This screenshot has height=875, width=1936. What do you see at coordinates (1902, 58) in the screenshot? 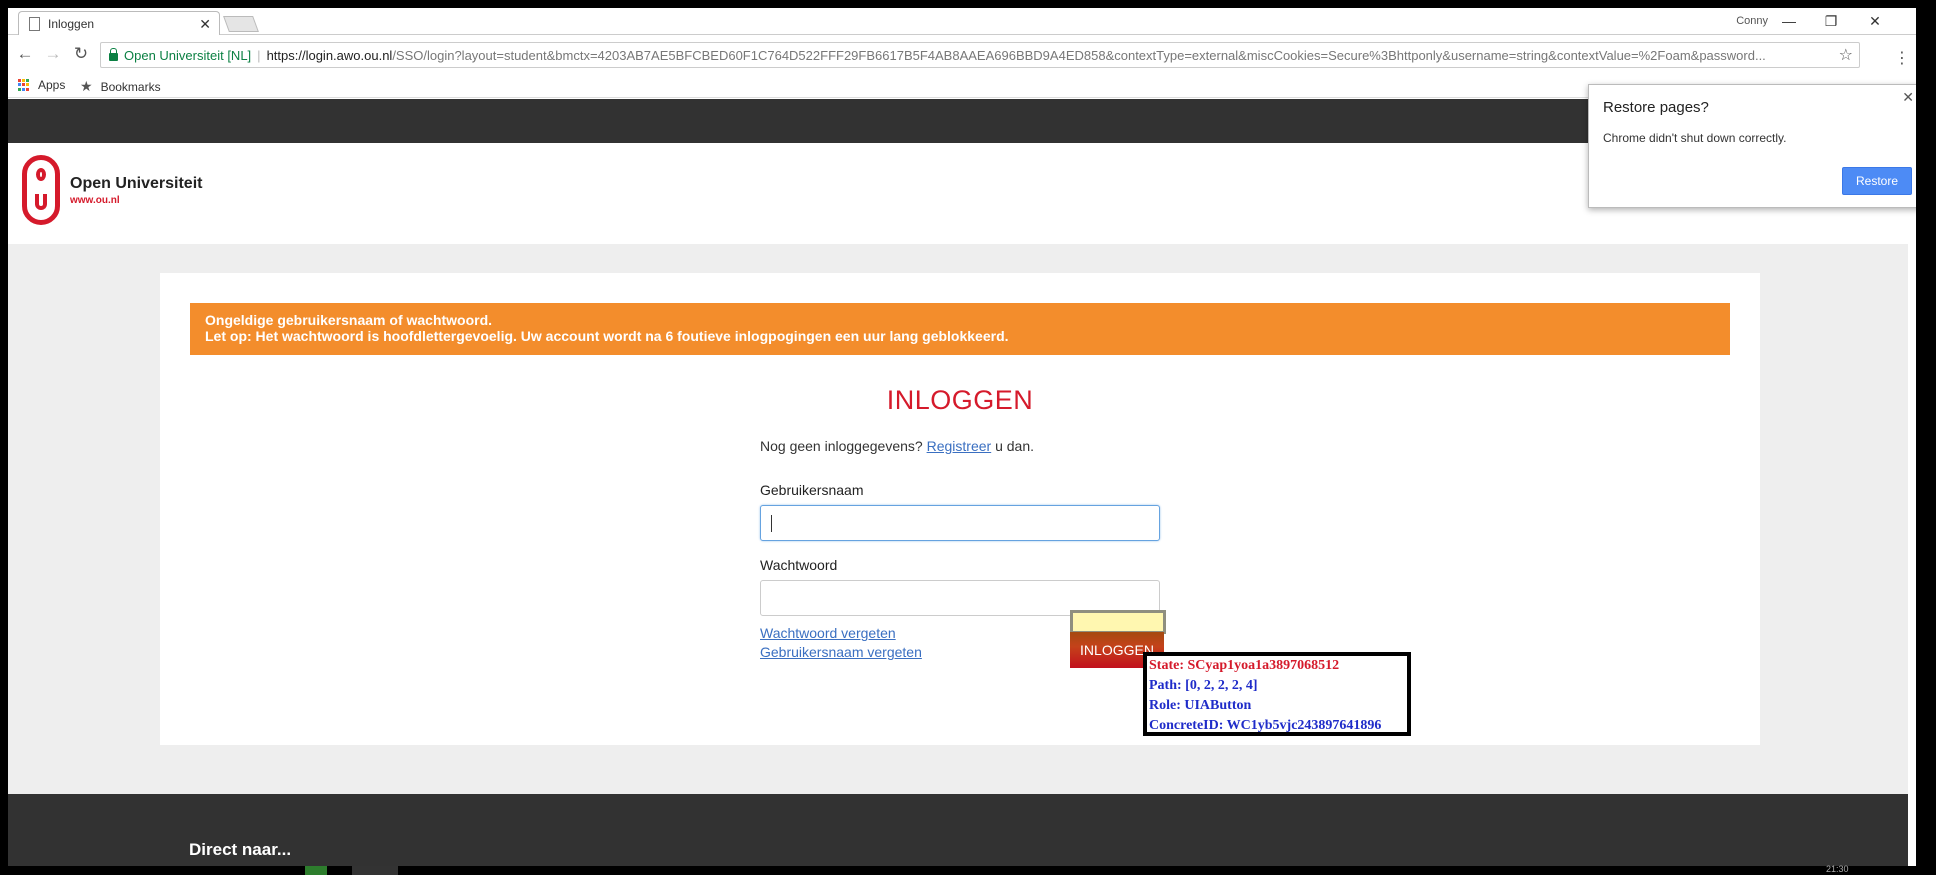
I see `menu-icon: ⋮` at bounding box center [1902, 58].